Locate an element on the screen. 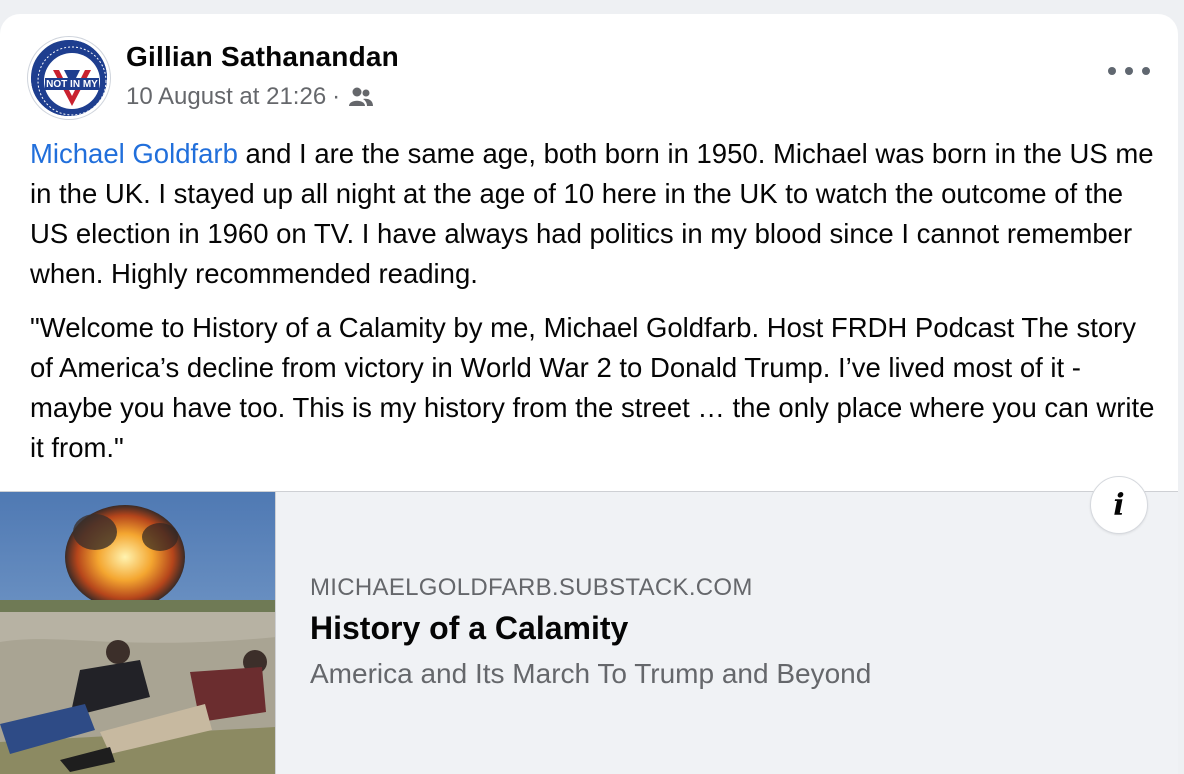 This screenshot has width=1184, height=774. post-timestamp: 10 August at 21:26 is located at coordinates (226, 97).